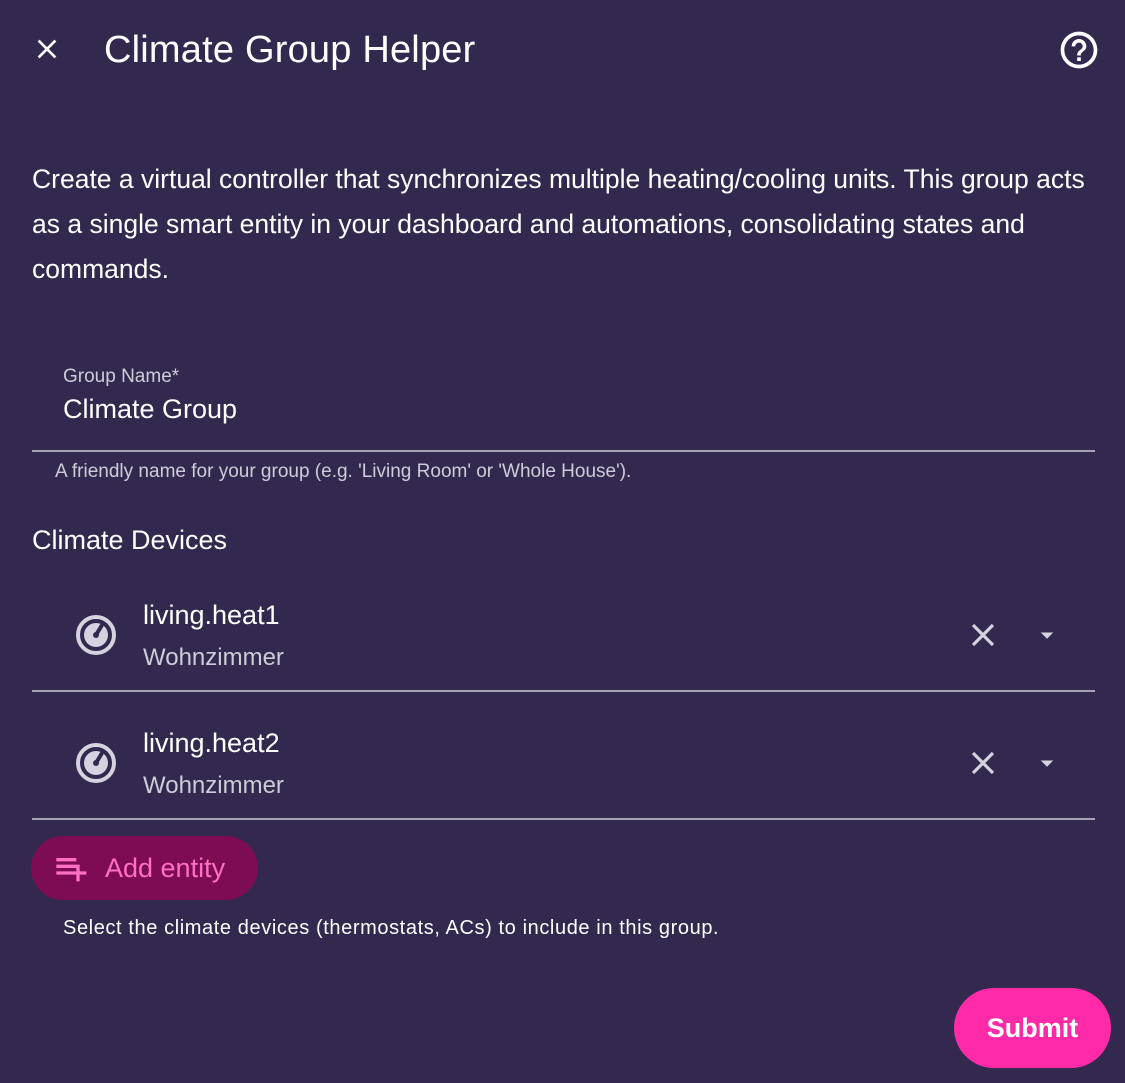 The width and height of the screenshot is (1125, 1083). I want to click on dialog-title: Climate Group Helper, so click(290, 50).